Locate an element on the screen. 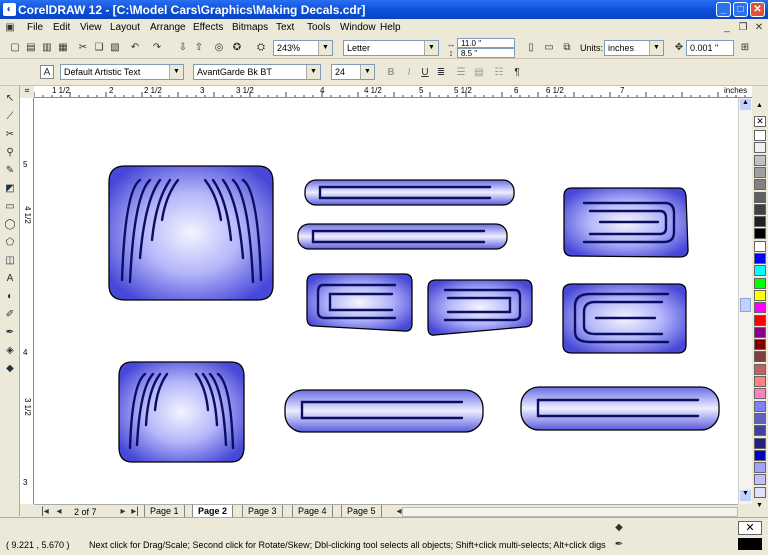 The image size is (768, 555). fill-tool-icon: ◈ is located at coordinates (10, 351).